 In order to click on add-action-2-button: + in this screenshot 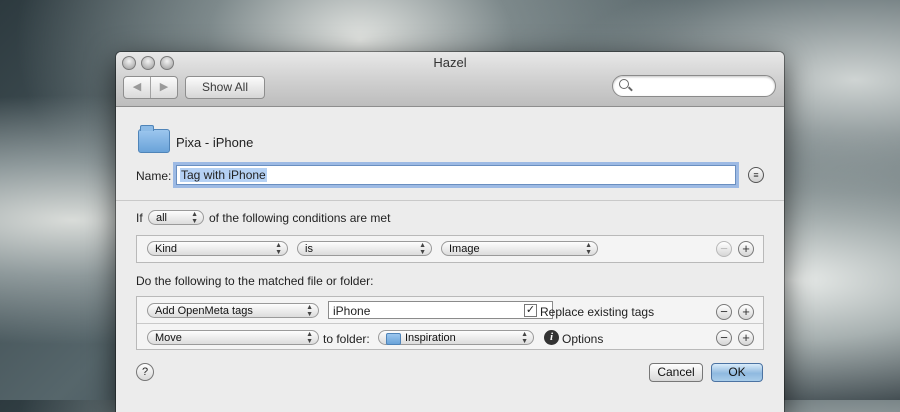, I will do `click(746, 338)`.